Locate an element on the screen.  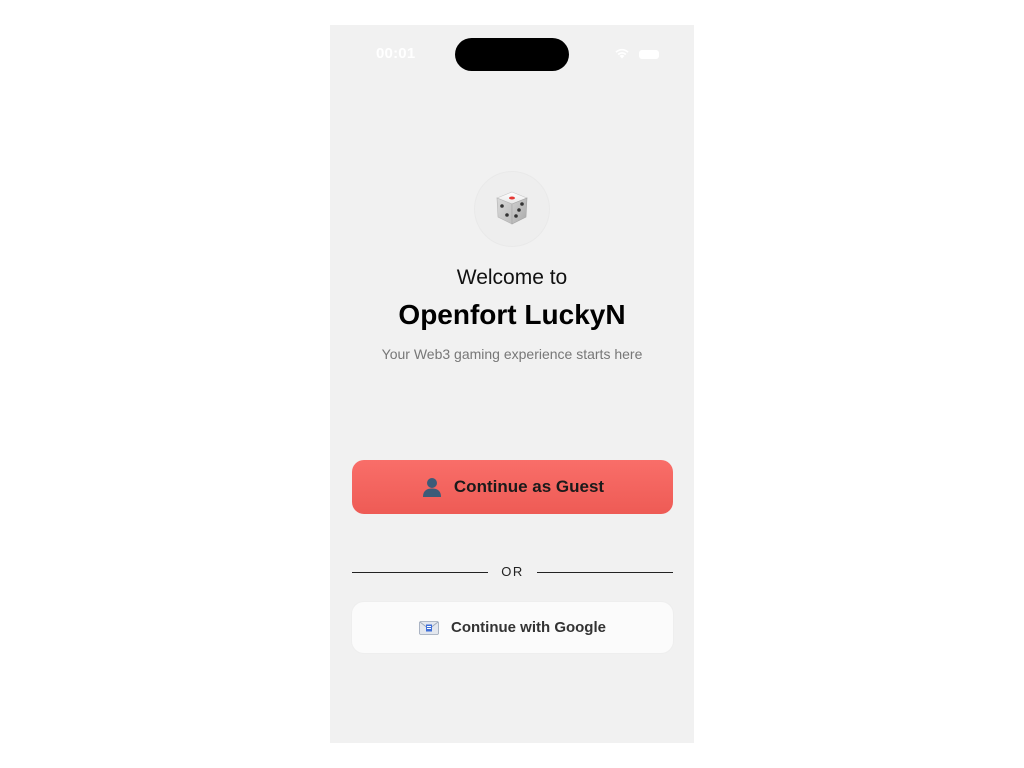
dice-icon is located at coordinates (512, 208).